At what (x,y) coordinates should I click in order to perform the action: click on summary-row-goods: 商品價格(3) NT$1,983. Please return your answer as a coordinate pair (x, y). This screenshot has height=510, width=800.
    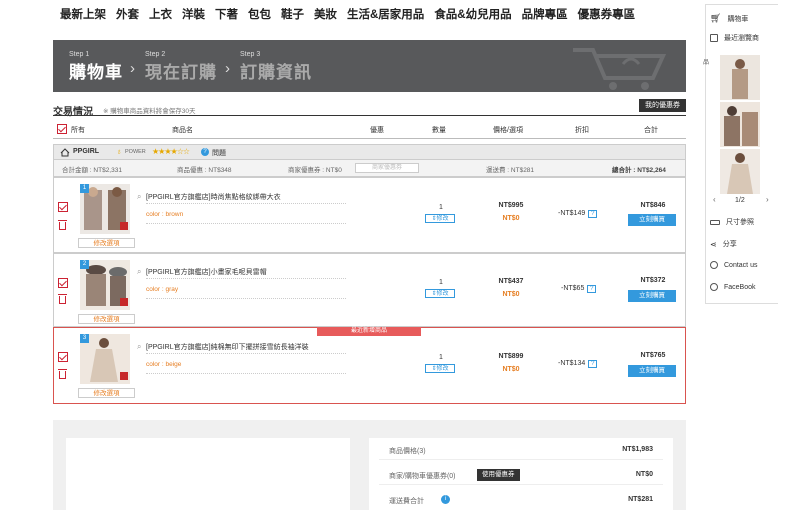
    Looking at the image, I should click on (521, 450).